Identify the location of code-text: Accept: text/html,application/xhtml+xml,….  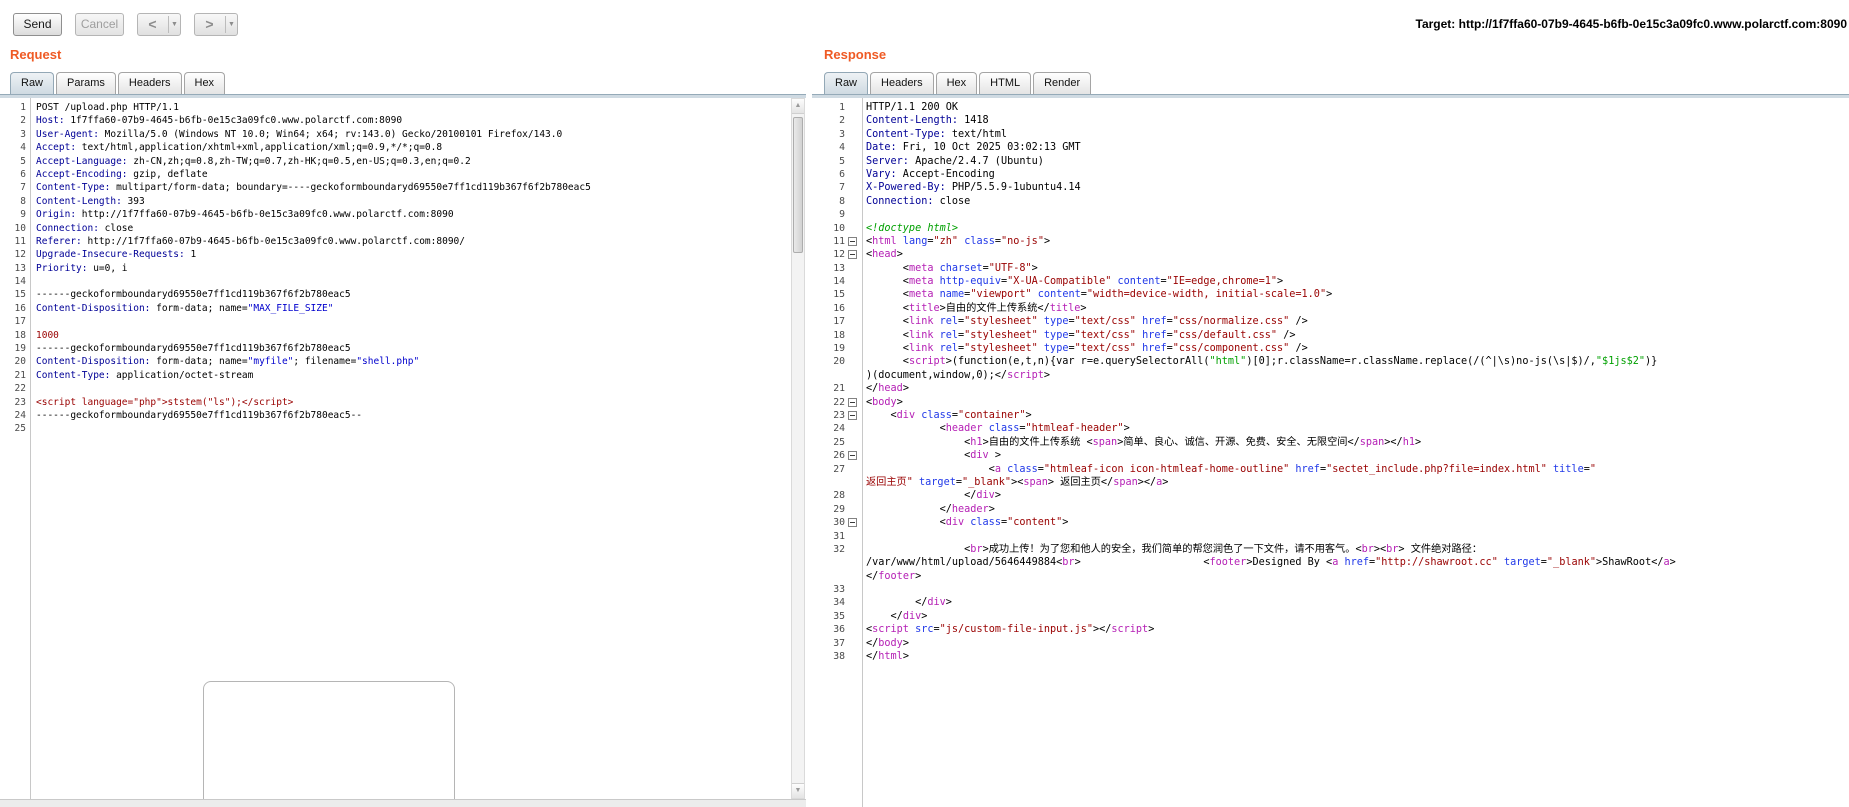
(239, 148).